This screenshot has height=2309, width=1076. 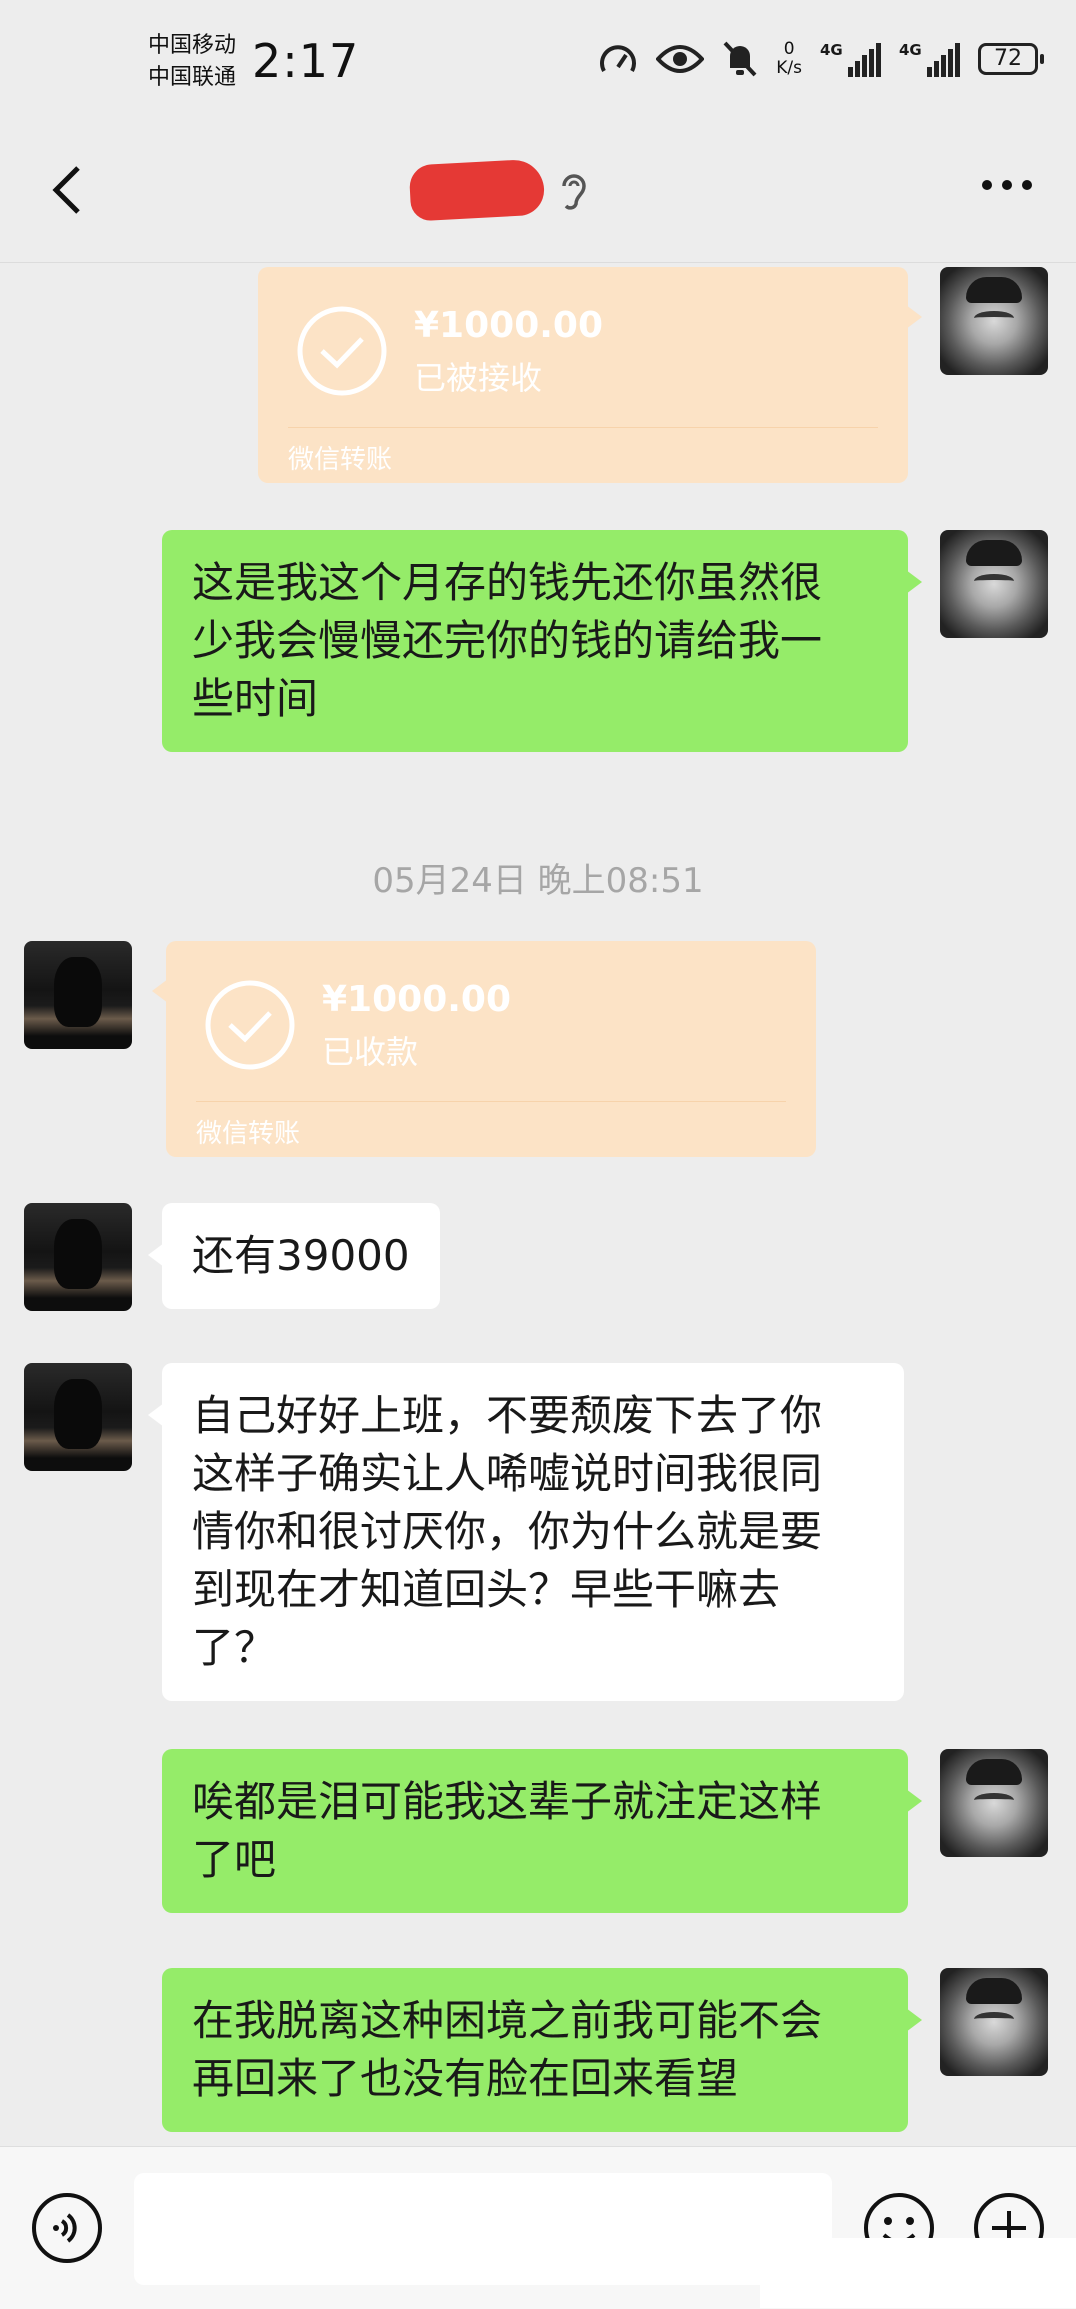 I want to click on message-line: 还有39000, so click(x=301, y=1255).